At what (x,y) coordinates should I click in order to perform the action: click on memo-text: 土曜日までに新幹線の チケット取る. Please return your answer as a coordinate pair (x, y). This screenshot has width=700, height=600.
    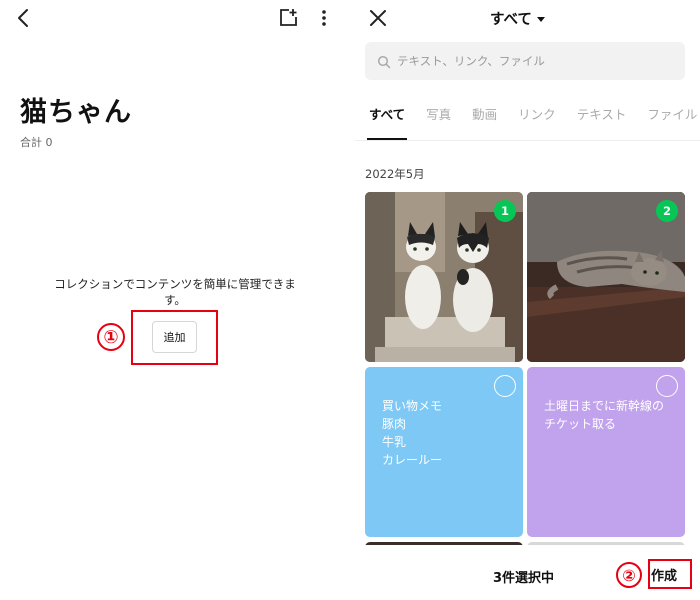
    Looking at the image, I should click on (604, 415).